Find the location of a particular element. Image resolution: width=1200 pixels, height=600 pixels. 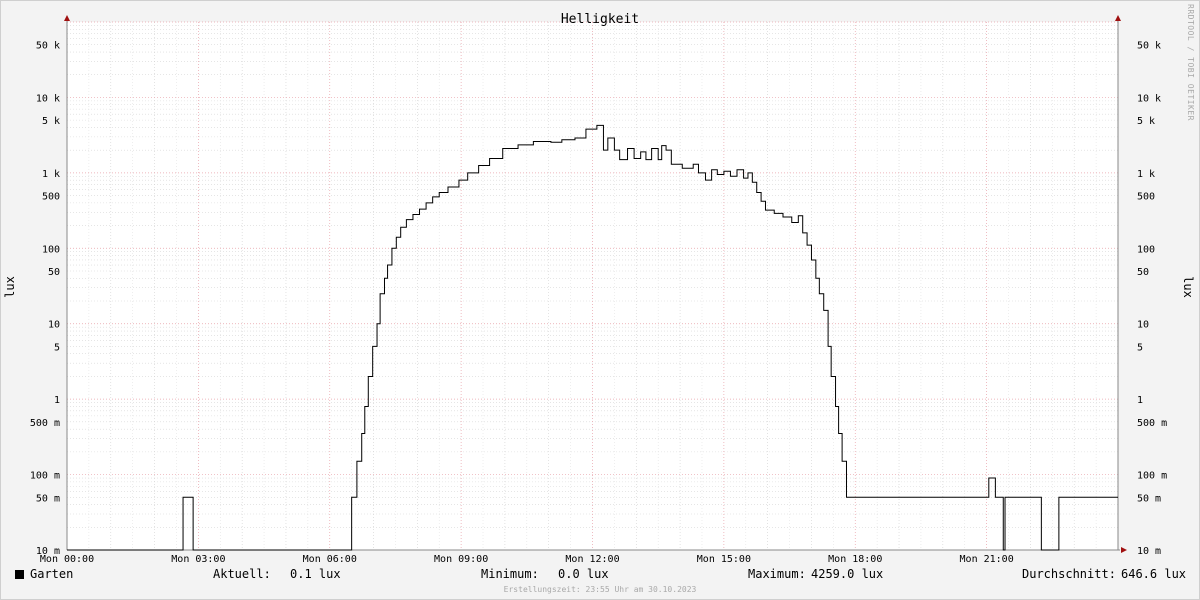

x-tick-label: Mon 15:00 is located at coordinates (724, 559).